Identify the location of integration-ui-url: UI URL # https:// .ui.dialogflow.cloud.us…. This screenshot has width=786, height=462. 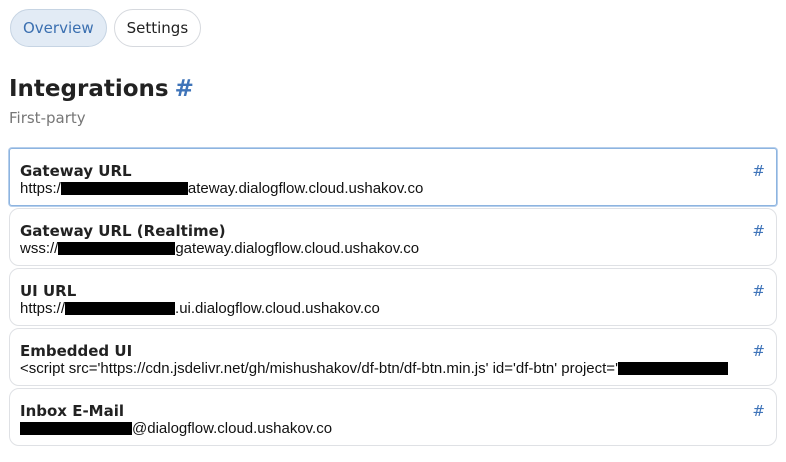
(393, 297).